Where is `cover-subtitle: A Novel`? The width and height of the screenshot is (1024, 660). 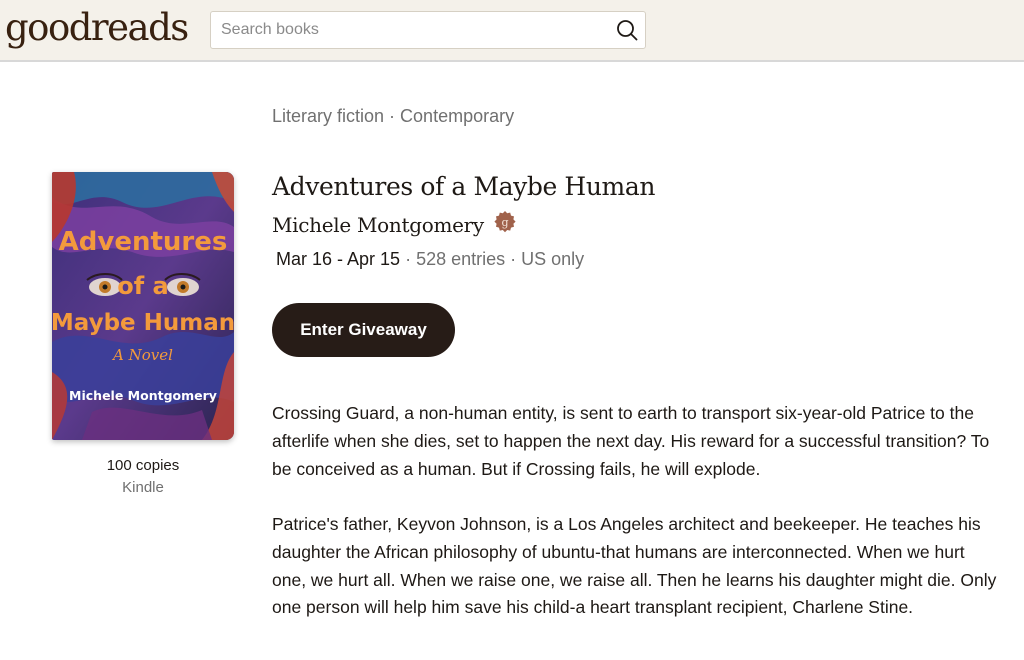 cover-subtitle: A Novel is located at coordinates (142, 355).